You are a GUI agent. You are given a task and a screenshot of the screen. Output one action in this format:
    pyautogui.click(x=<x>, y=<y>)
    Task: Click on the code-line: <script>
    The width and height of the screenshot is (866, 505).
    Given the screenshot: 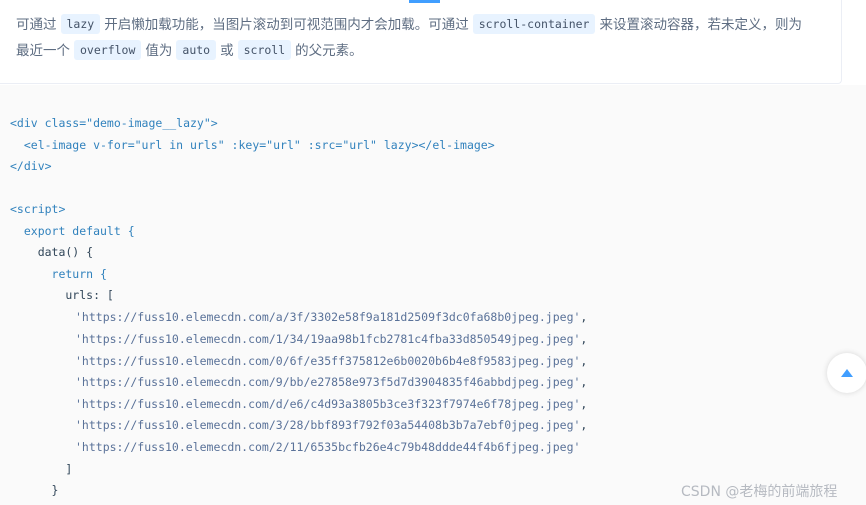 What is the action you would take?
    pyautogui.click(x=38, y=209)
    